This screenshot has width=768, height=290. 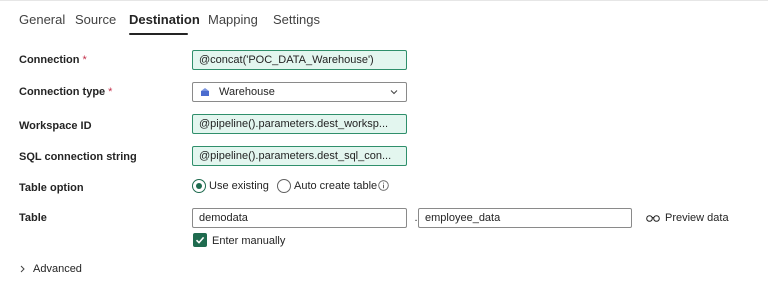 What do you see at coordinates (57, 269) in the screenshot?
I see `advanced-label: Advanced` at bounding box center [57, 269].